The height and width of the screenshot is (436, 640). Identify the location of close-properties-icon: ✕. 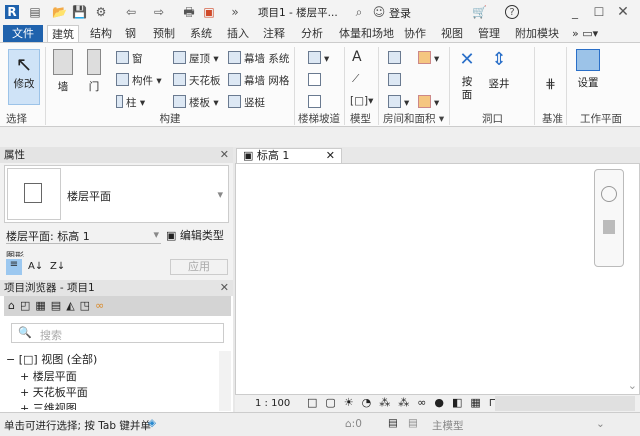
(224, 155).